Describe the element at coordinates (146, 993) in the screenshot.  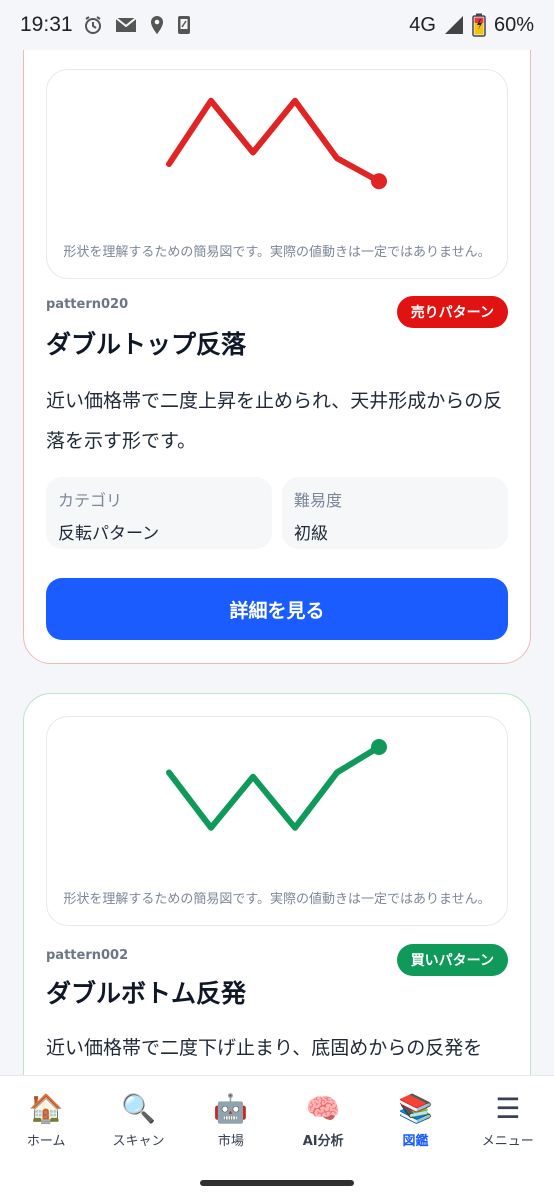
I see `pattern-title: ダブルボトム反発` at that location.